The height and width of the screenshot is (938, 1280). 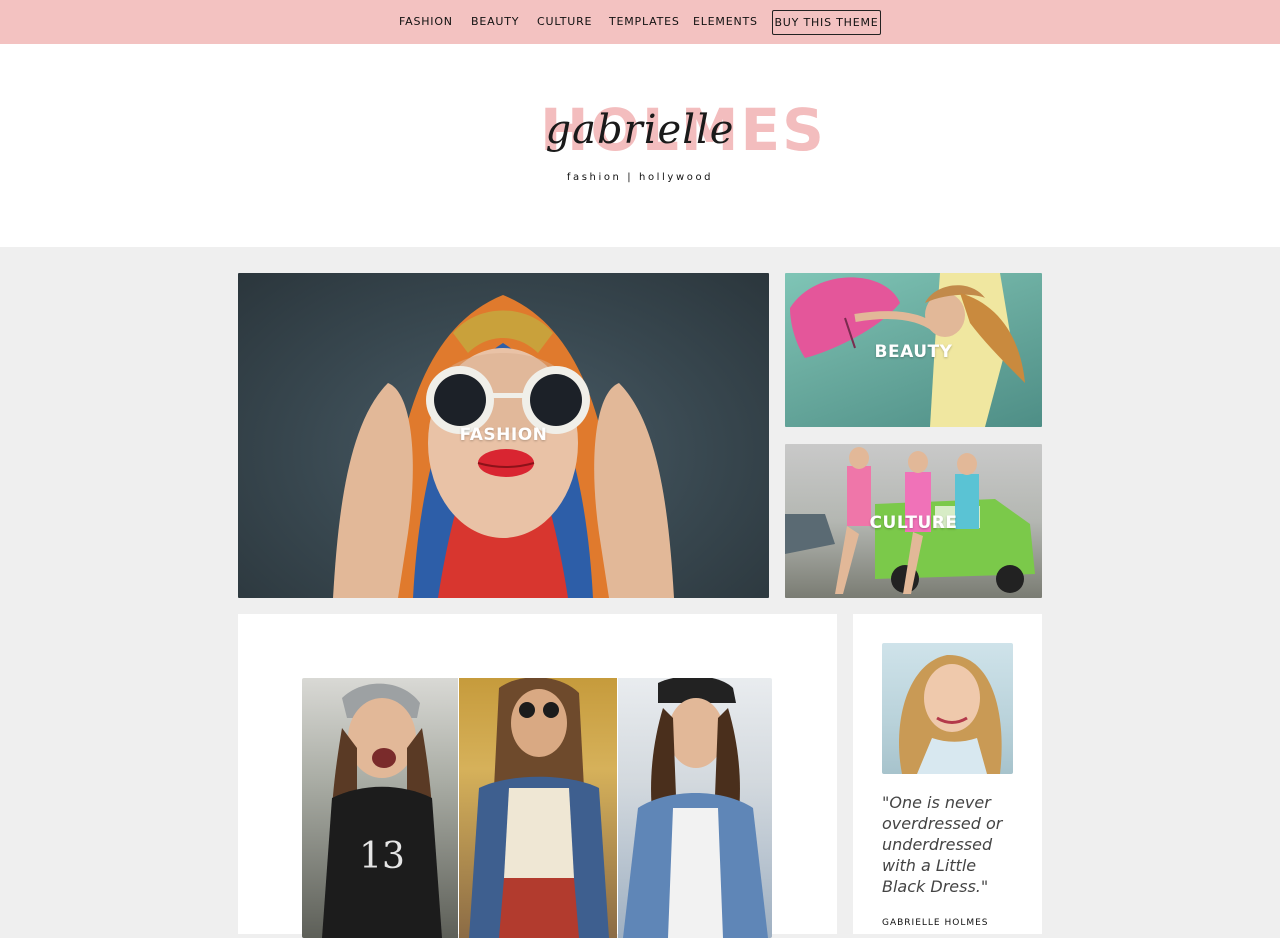 I want to click on feature-label-beauty: BEAUTY, so click(x=913, y=352).